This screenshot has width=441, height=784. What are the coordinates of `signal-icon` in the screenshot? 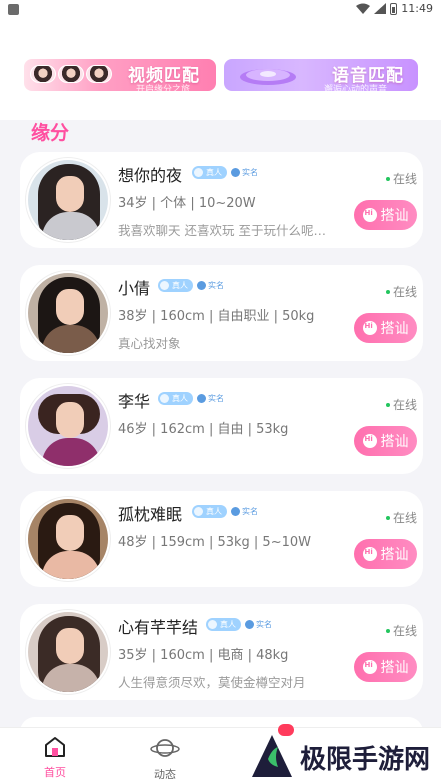 It's located at (380, 8).